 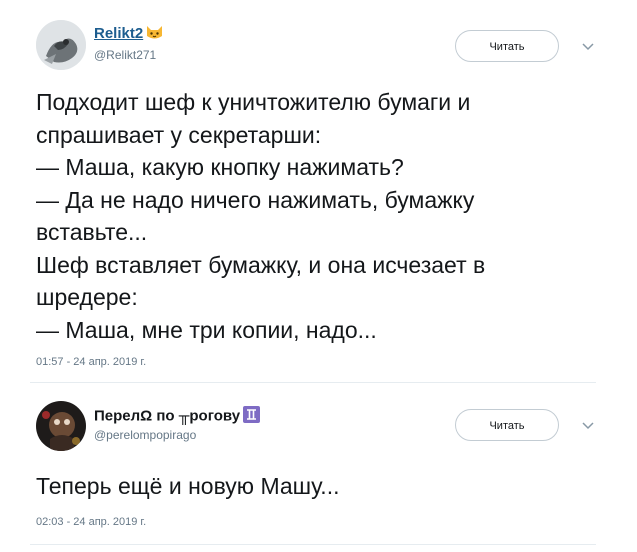 What do you see at coordinates (91, 362) in the screenshot?
I see `tweet-timestamp: 01:57 - 24 апр. 2019 г.` at bounding box center [91, 362].